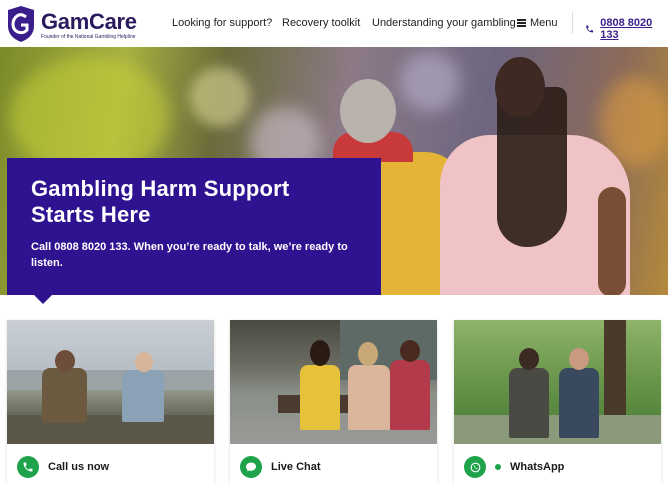 This screenshot has width=668, height=483. Describe the element at coordinates (251, 467) in the screenshot. I see `chat-icon` at that location.